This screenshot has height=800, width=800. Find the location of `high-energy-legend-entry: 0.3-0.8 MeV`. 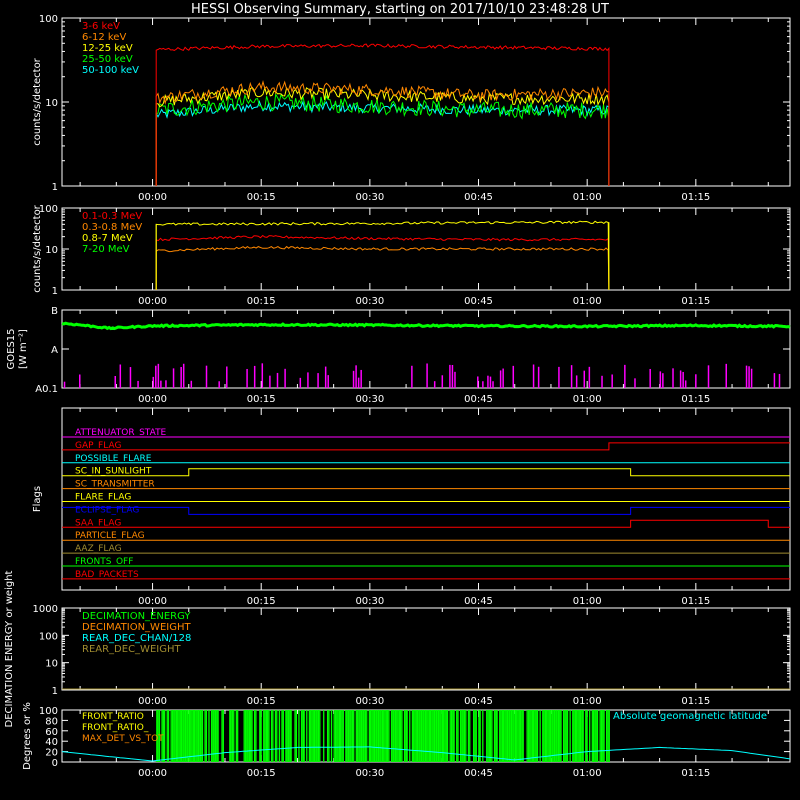

high-energy-legend-entry: 0.3-0.8 MeV is located at coordinates (112, 227).